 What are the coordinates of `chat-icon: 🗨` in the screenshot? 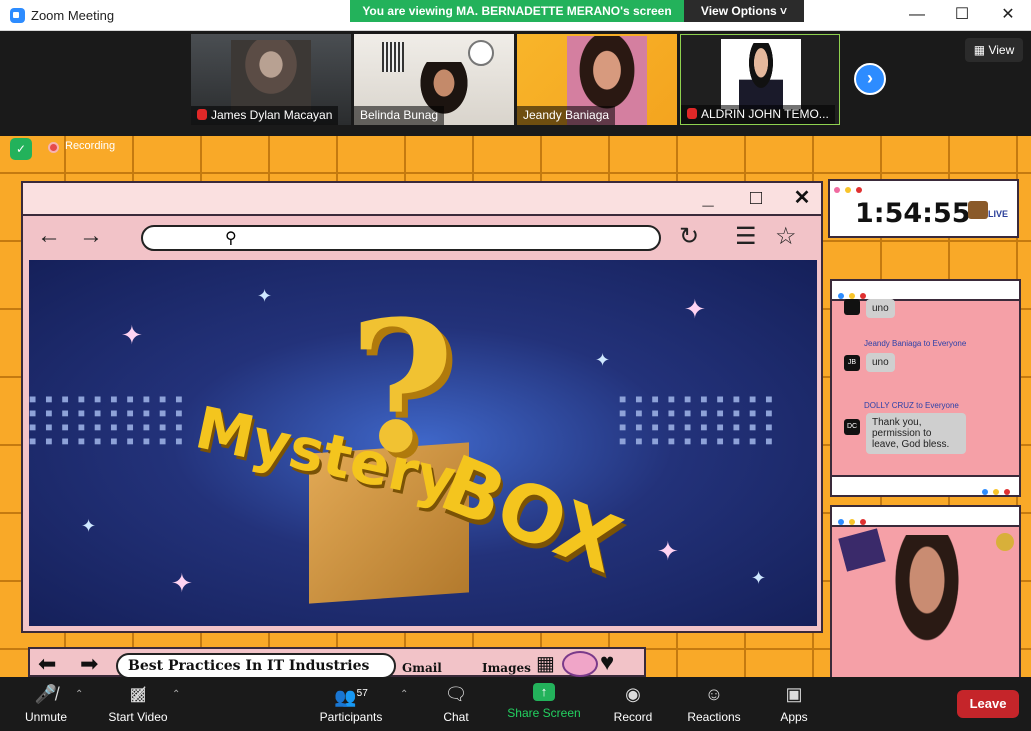 It's located at (456, 694).